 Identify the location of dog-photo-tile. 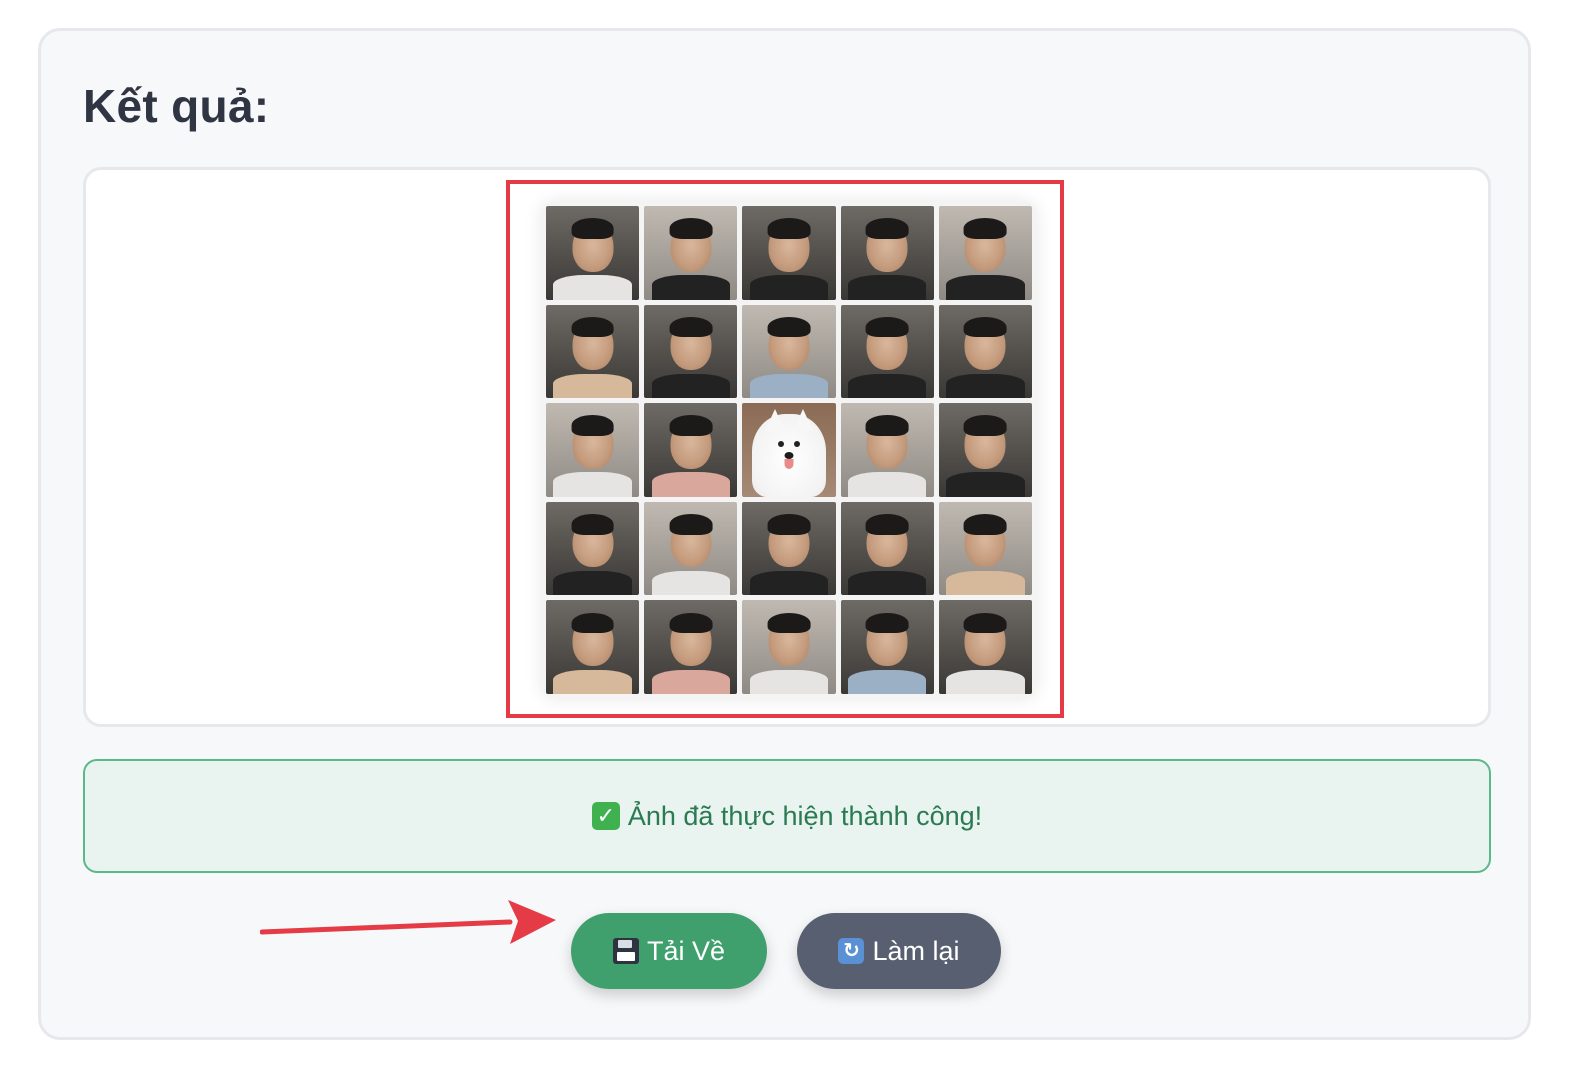
(789, 450).